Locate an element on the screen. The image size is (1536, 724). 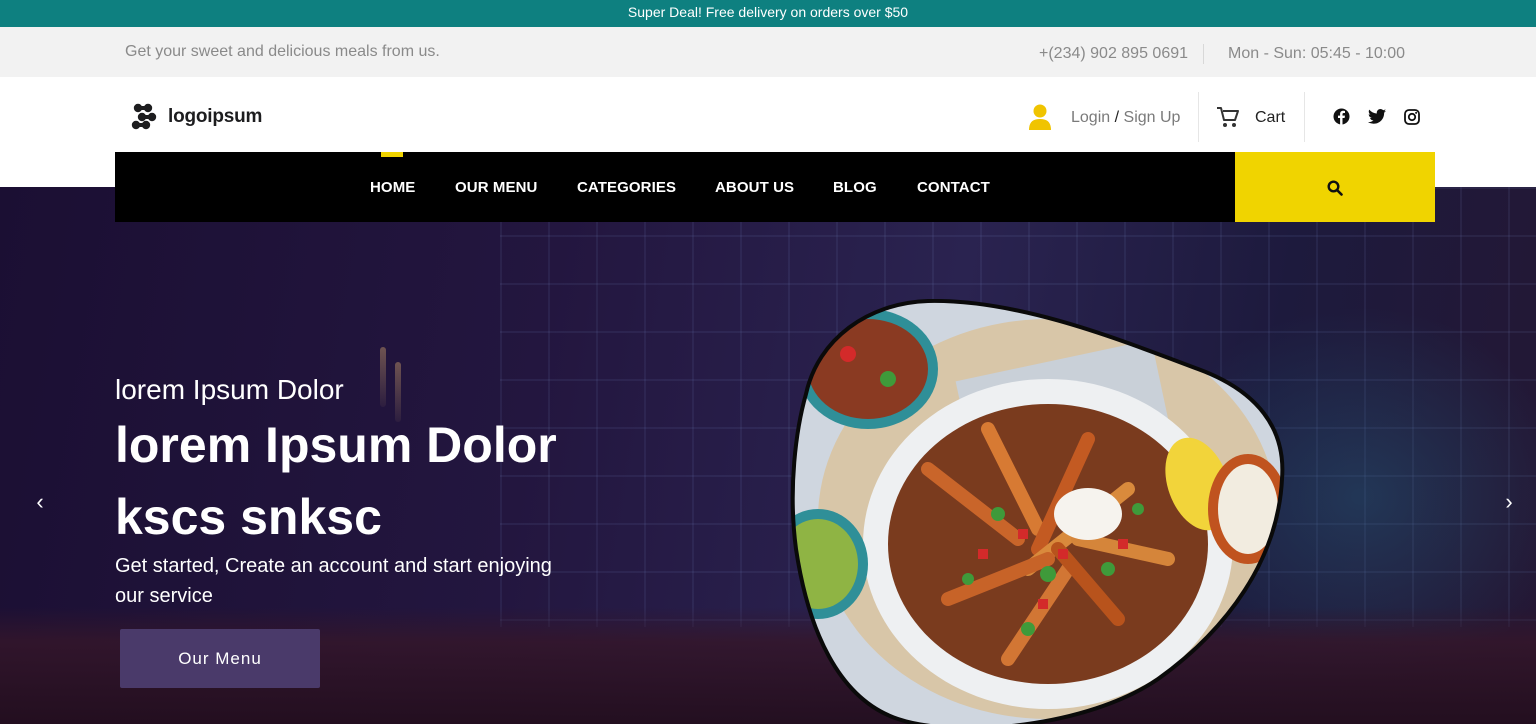
nav-contact: CONTACT is located at coordinates (953, 187).